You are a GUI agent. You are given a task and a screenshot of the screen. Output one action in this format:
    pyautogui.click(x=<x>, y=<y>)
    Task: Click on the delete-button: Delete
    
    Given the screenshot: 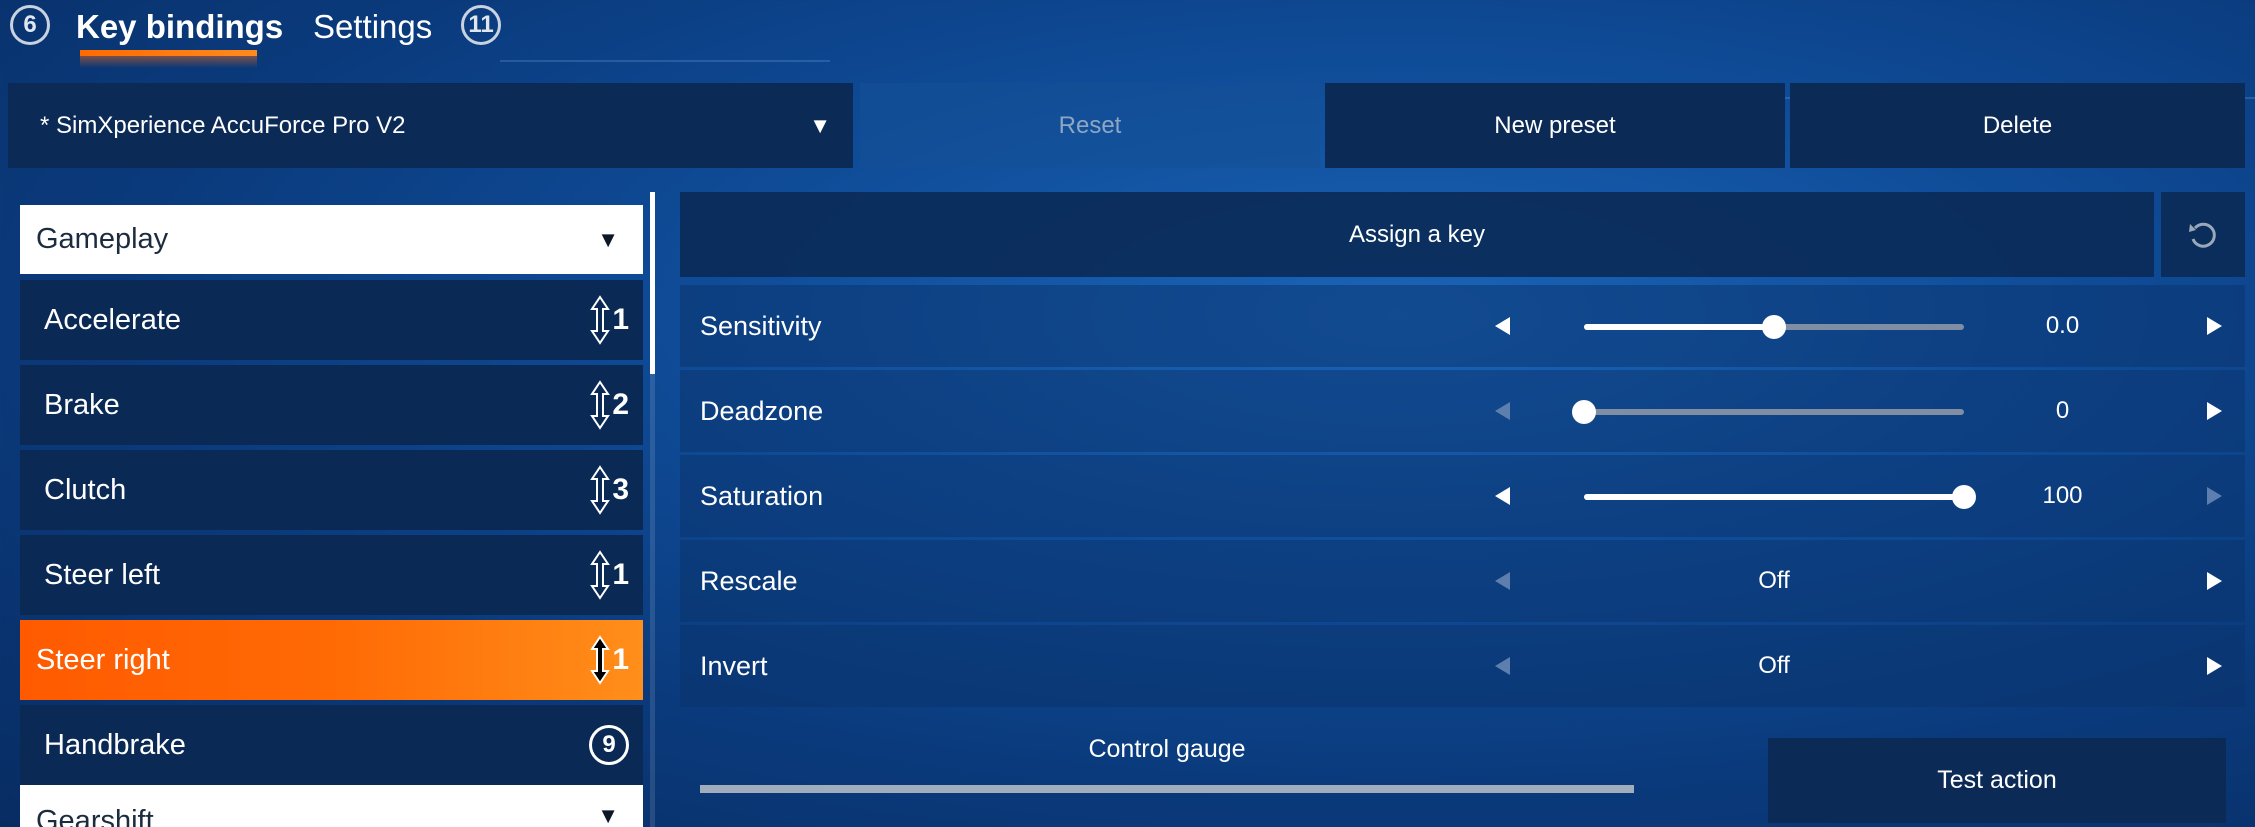 What is the action you would take?
    pyautogui.click(x=2017, y=125)
    